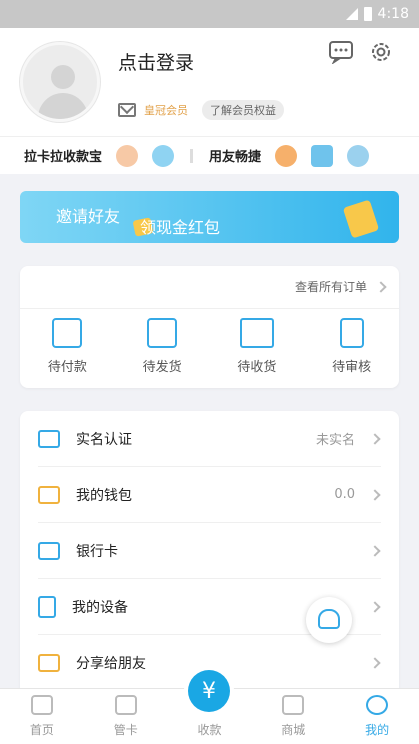 The width and height of the screenshot is (419, 744). What do you see at coordinates (111, 664) in the screenshot?
I see `menu-item-label: 分享给朋友` at bounding box center [111, 664].